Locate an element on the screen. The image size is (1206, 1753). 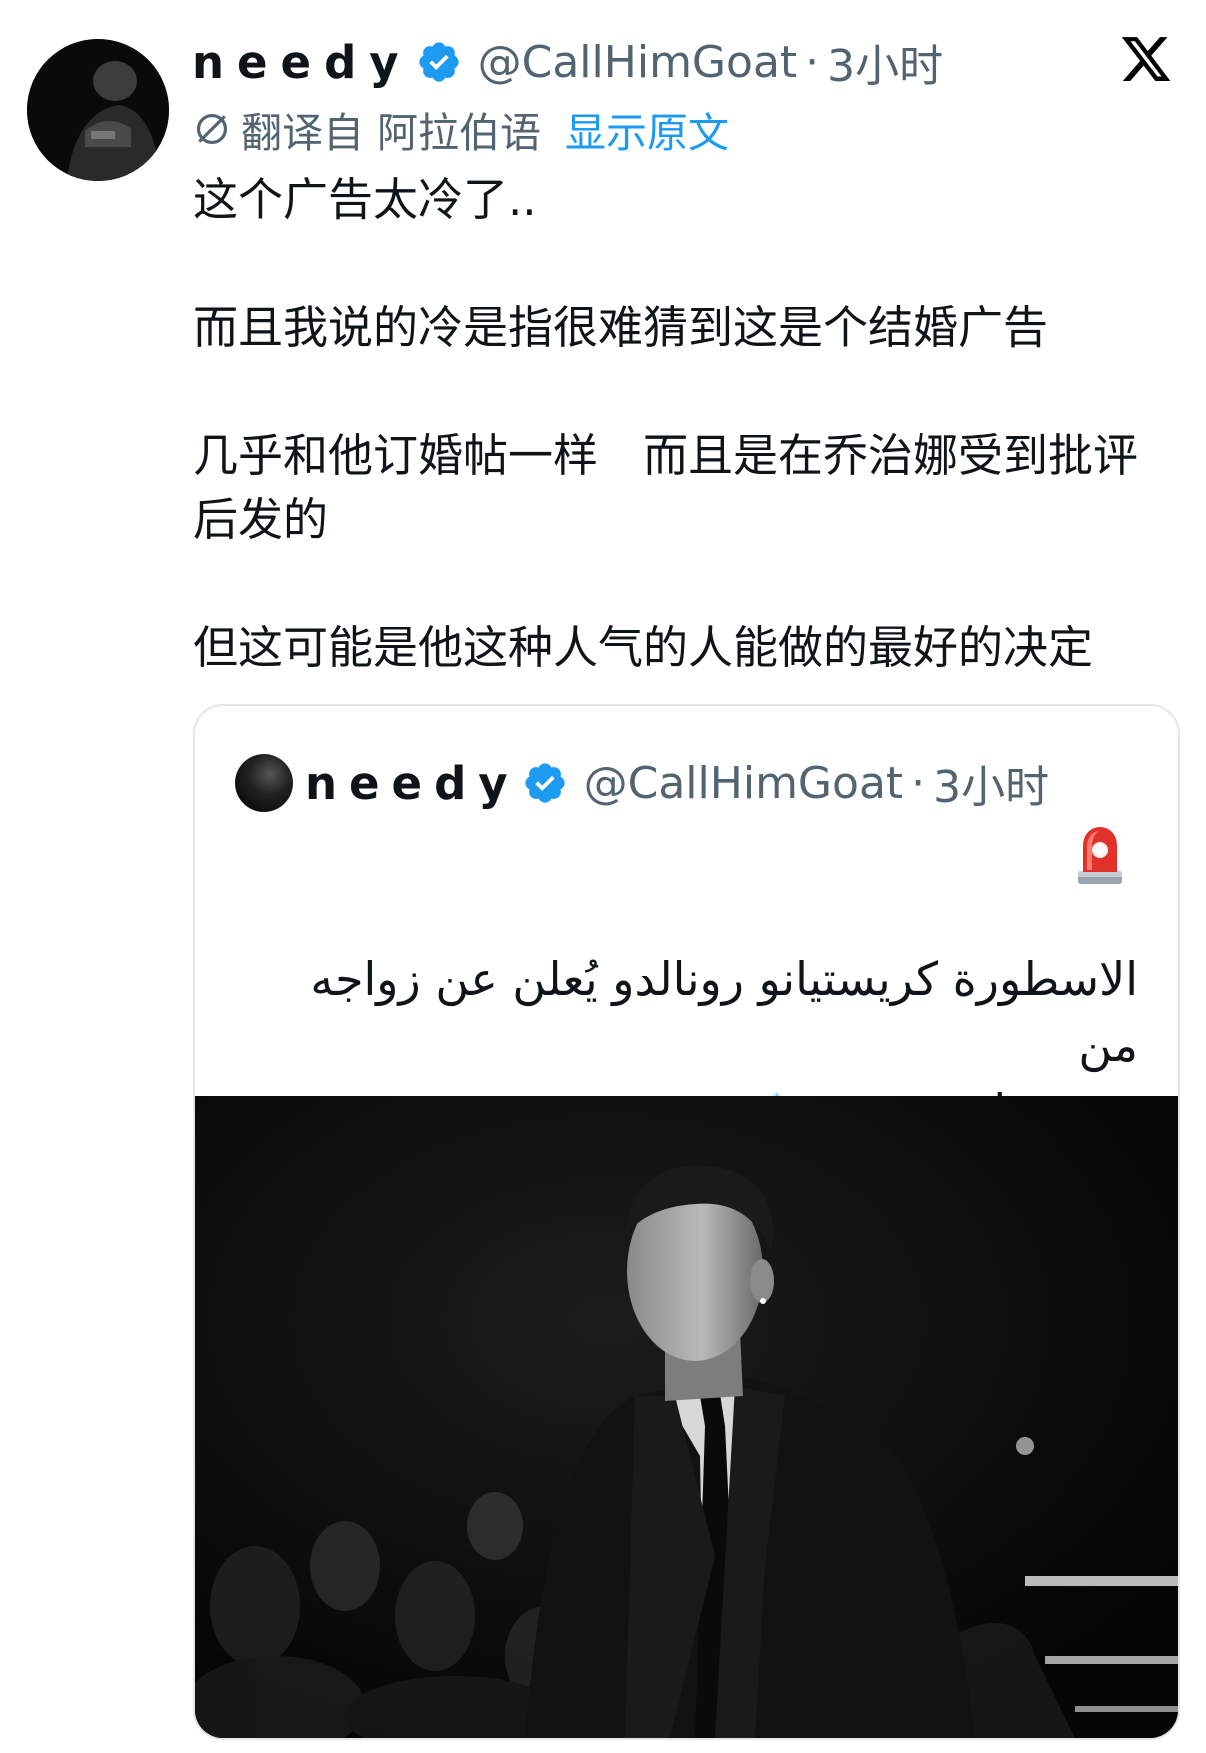
rotating-light-emoji is located at coordinates (1100, 855).